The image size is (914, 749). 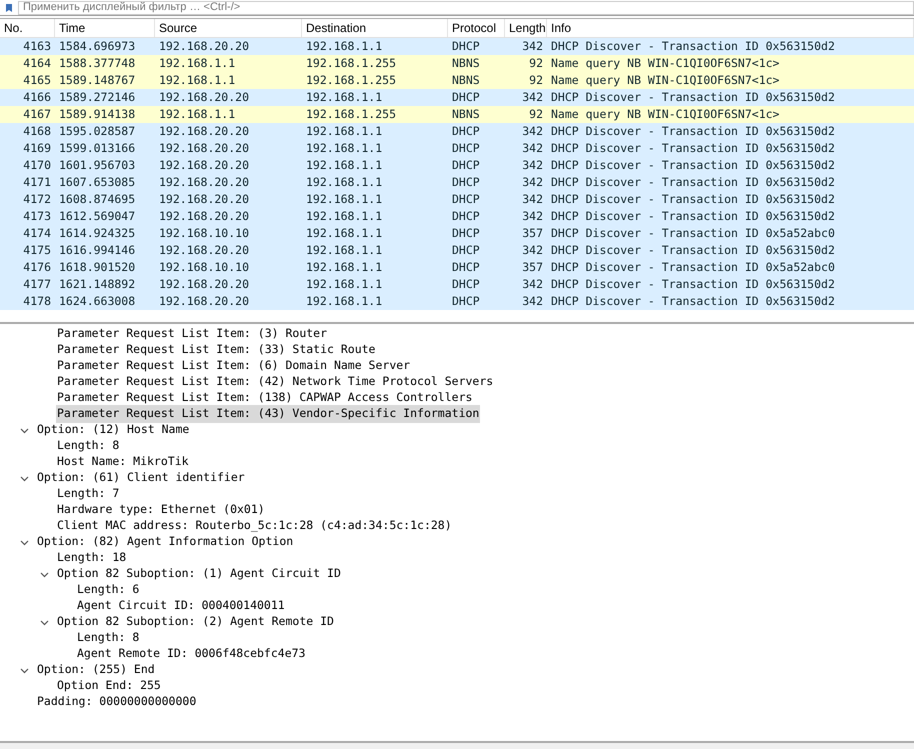 I want to click on detail-line: Parameter Request List Item: (42) Network Time Protocol Servers, so click(x=275, y=382).